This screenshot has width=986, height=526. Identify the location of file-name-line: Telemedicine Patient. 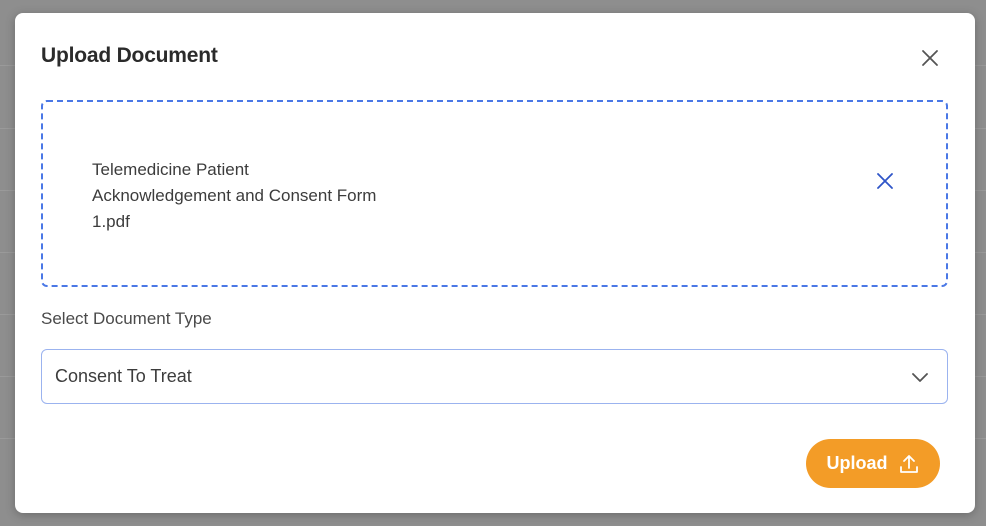
(170, 169).